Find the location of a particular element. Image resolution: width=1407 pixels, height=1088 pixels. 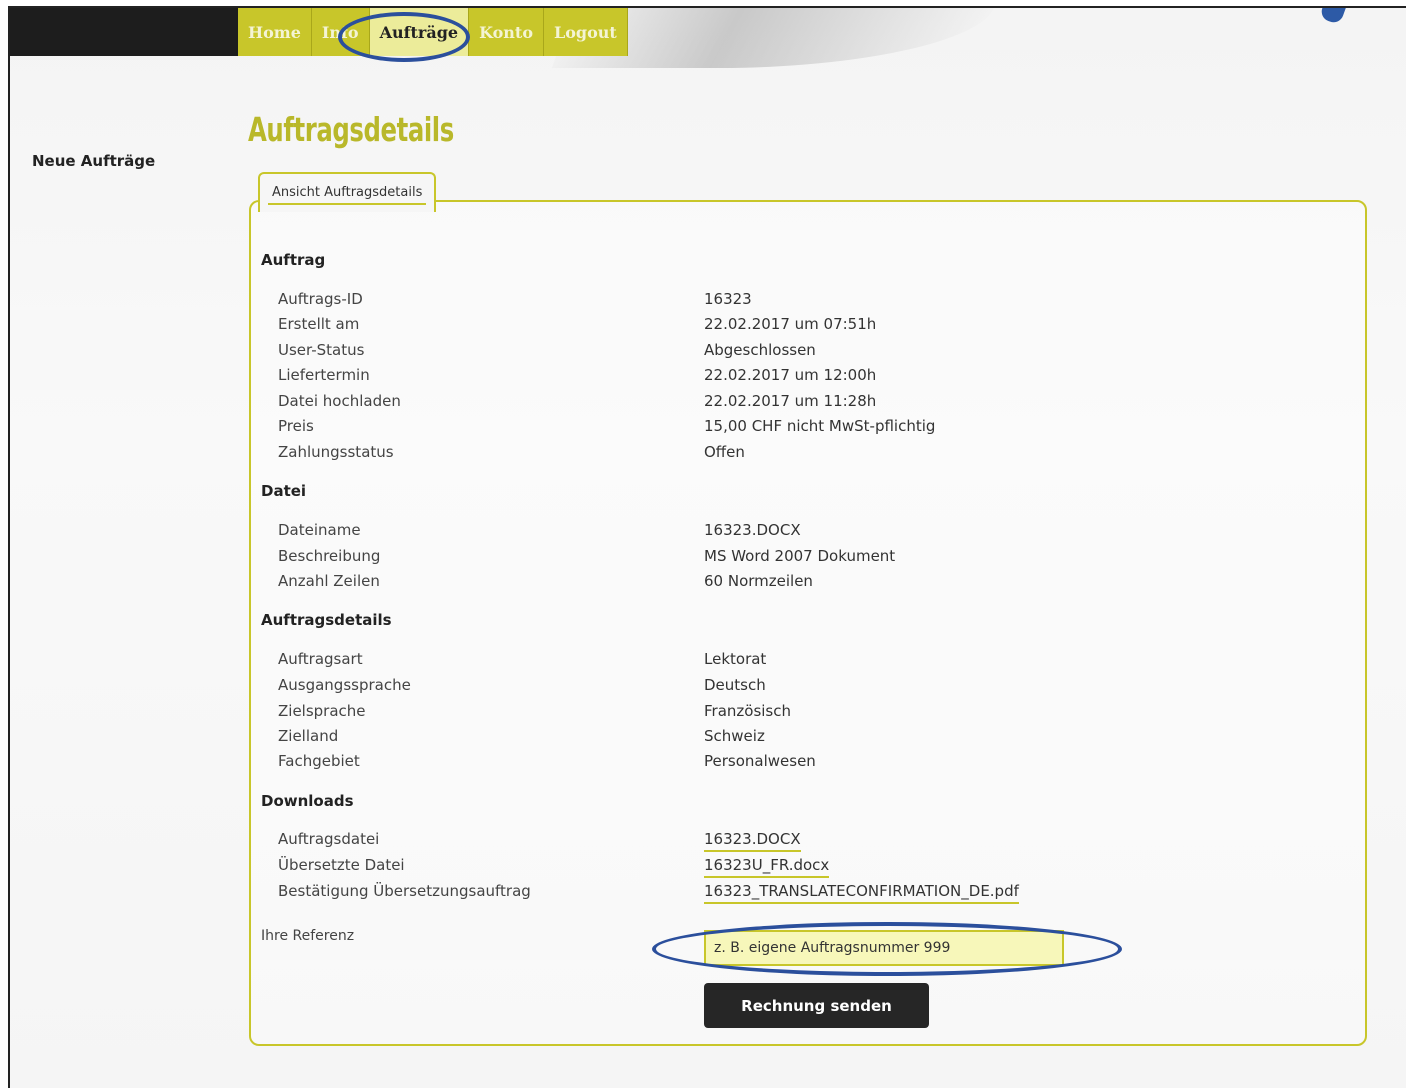

section-title-auftrag: Auftrag is located at coordinates (293, 260).